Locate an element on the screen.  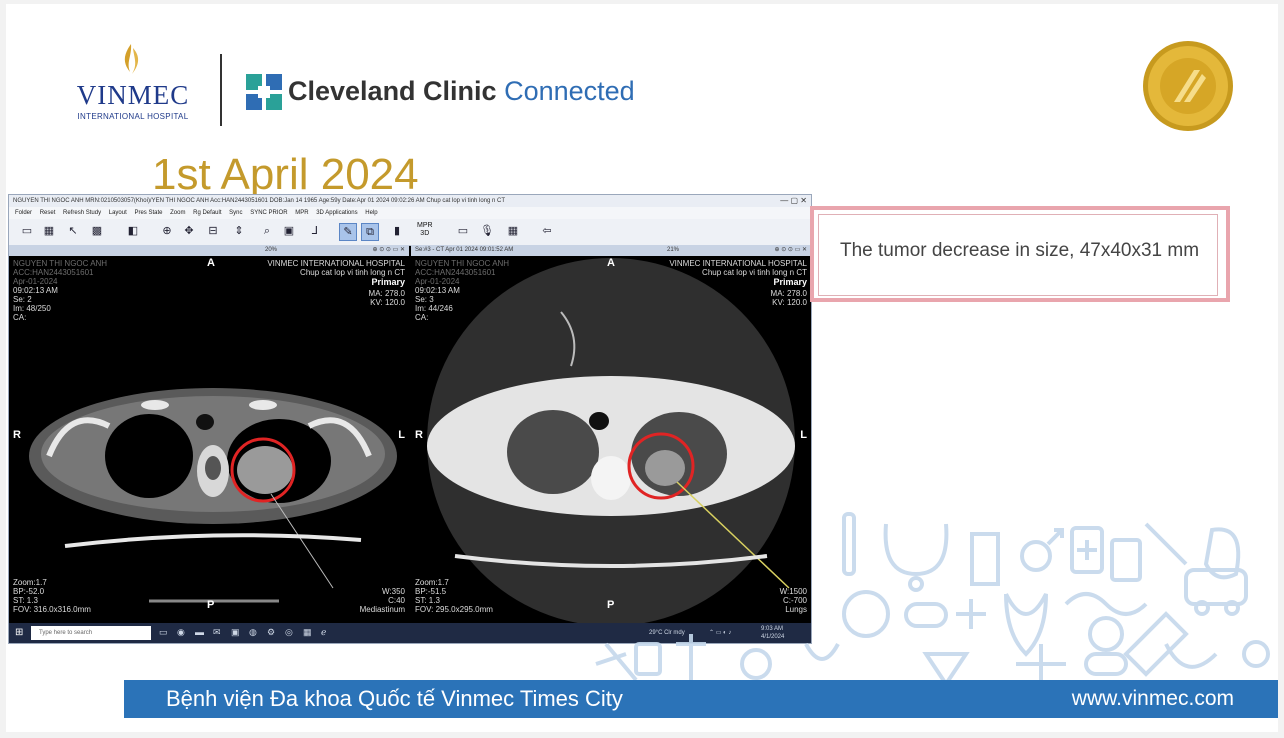
layout-icon: ▭ is located at coordinates (27, 231).